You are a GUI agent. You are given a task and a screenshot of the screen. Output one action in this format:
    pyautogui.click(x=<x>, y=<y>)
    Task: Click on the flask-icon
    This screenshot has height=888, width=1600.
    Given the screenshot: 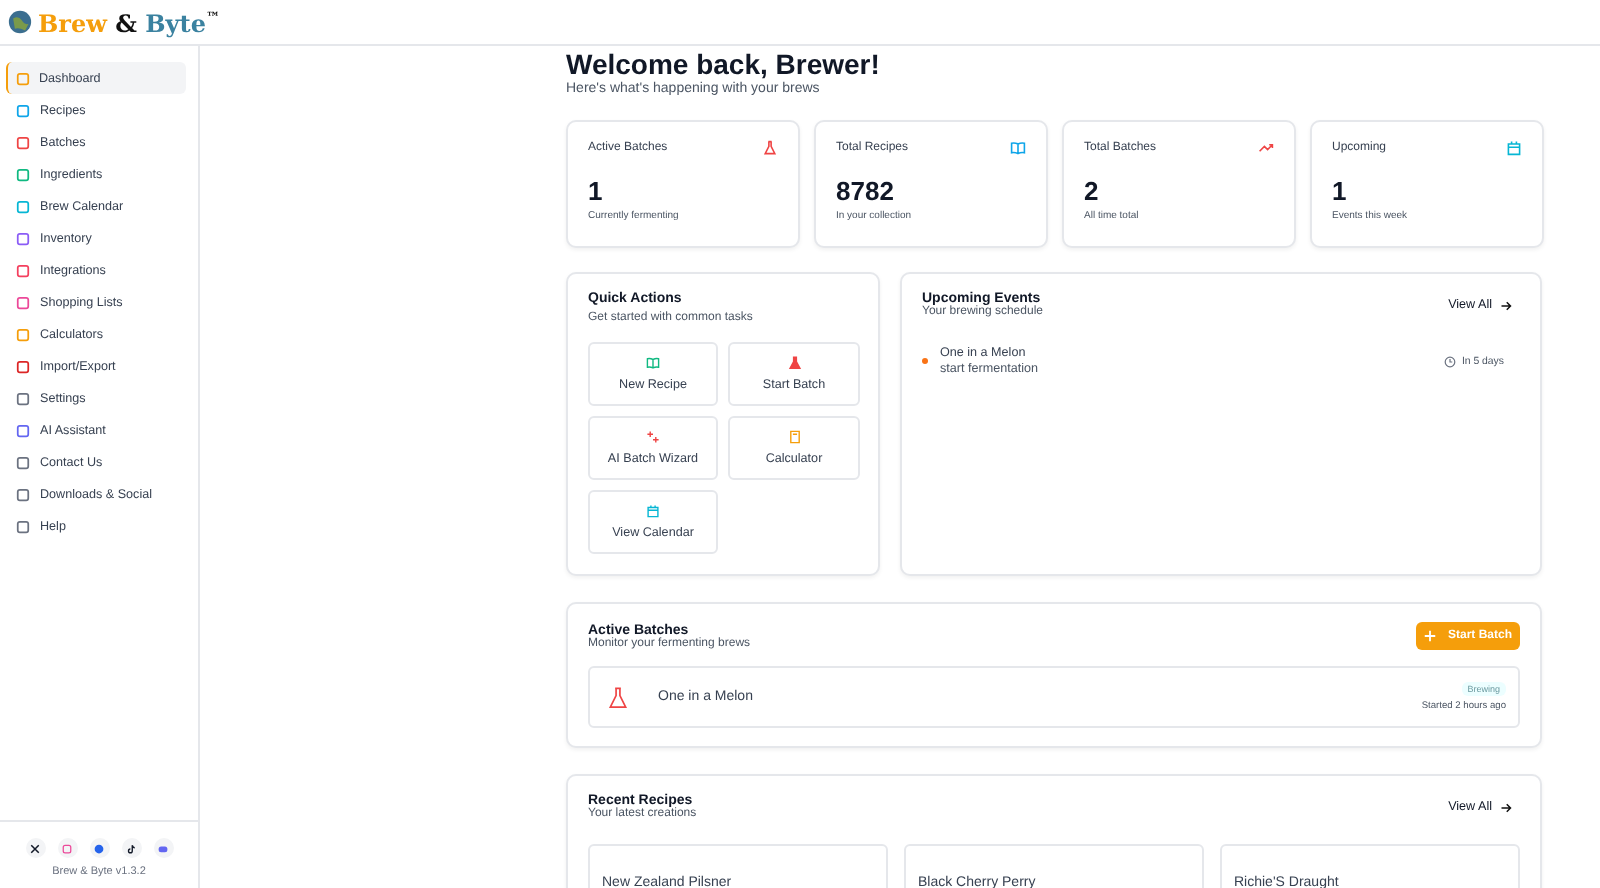 What is the action you would take?
    pyautogui.click(x=618, y=697)
    